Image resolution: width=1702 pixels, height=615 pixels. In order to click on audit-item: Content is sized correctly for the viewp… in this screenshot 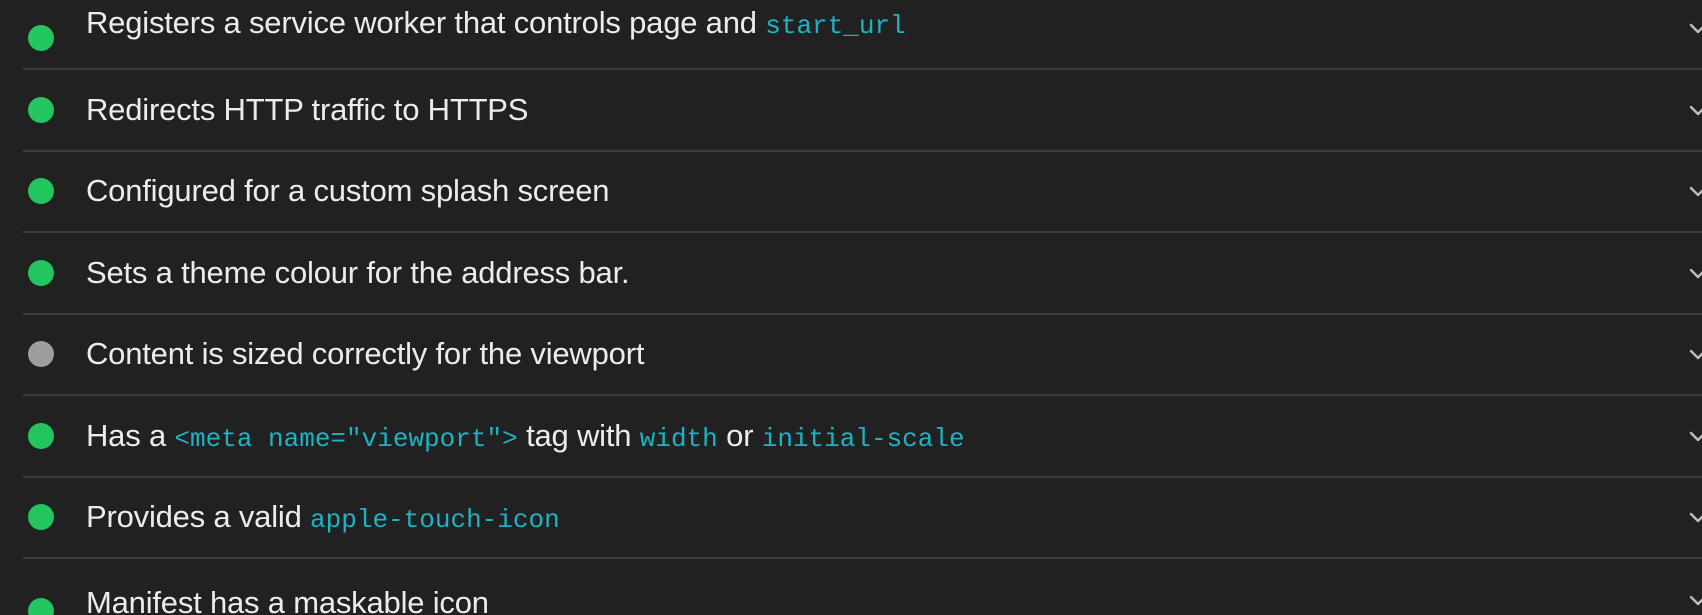, I will do `click(862, 355)`.